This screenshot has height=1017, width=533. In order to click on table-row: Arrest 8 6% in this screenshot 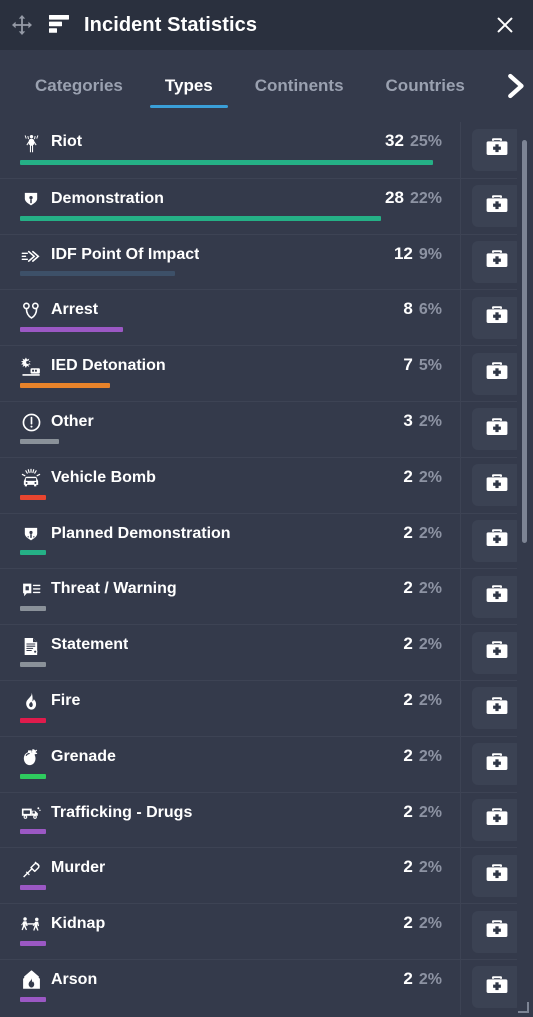, I will do `click(266, 317)`.